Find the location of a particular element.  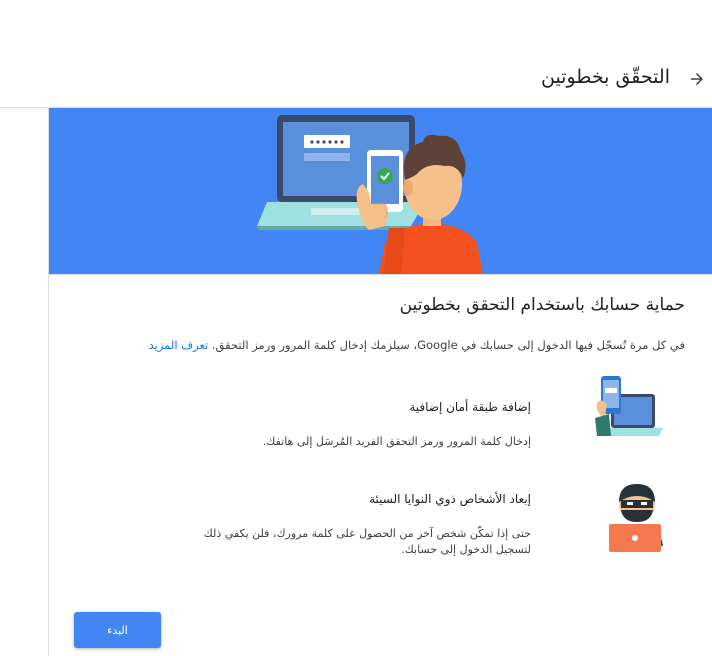

feature-title: إضافة طبقة أمان إضافية is located at coordinates (470, 407).